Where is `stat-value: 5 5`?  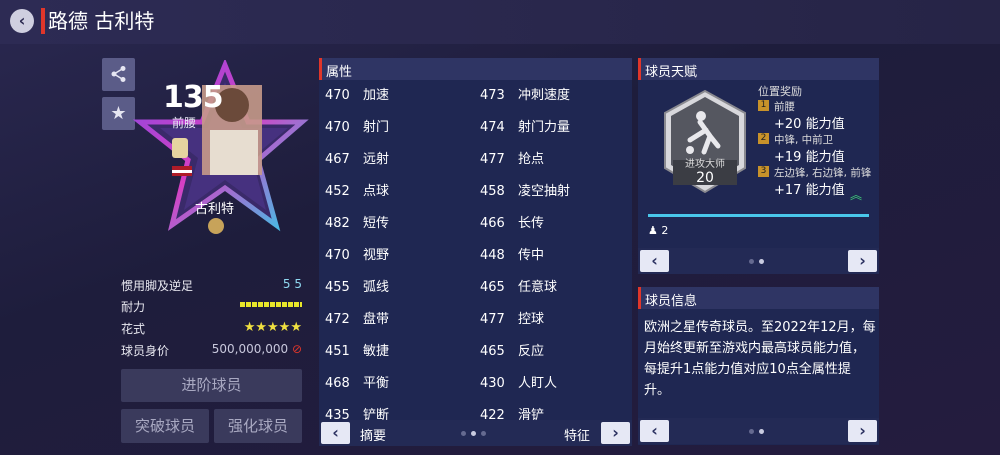
stat-value: 5 5 is located at coordinates (292, 284).